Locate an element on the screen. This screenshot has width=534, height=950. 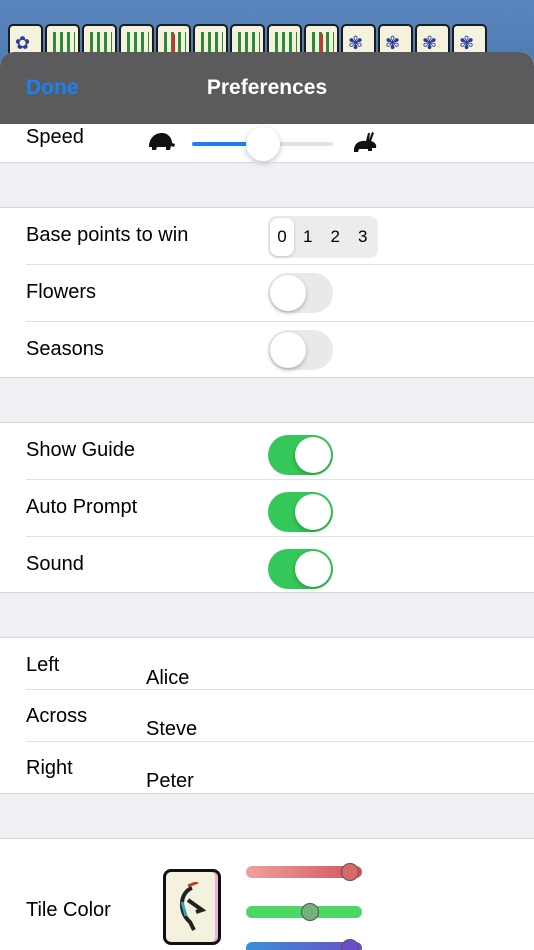
player-name-field: Steve is located at coordinates (171, 729).